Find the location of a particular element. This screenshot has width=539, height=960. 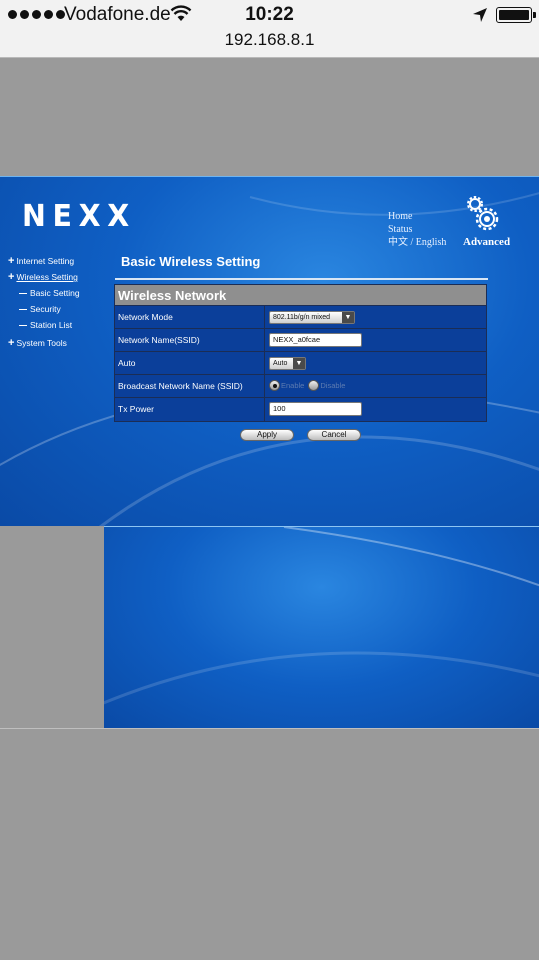

broadcast-disable-radio is located at coordinates (314, 385).